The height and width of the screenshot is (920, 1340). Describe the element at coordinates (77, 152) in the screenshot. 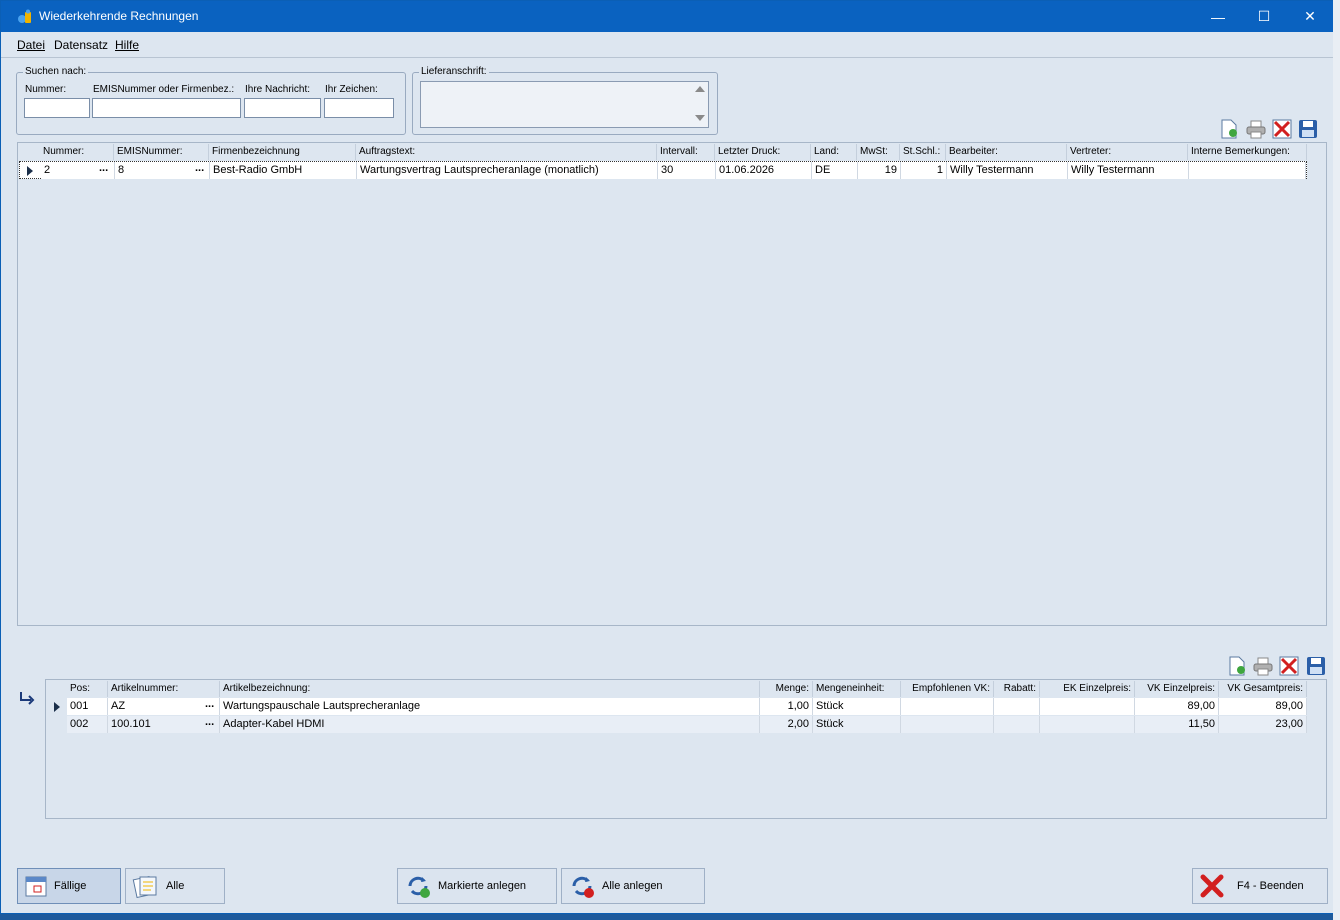

I see `col-header-nummer: Nummer:` at that location.